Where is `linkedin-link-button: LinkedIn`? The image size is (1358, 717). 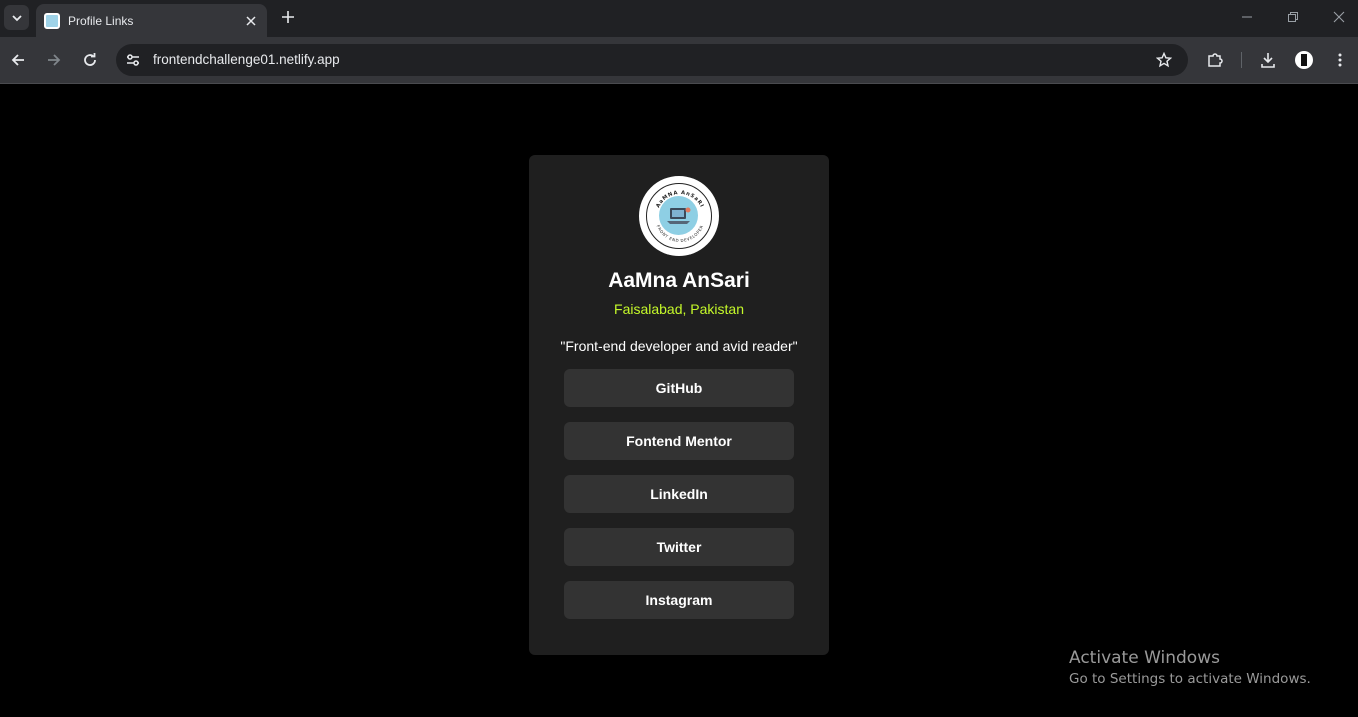
linkedin-link-button: LinkedIn is located at coordinates (679, 494).